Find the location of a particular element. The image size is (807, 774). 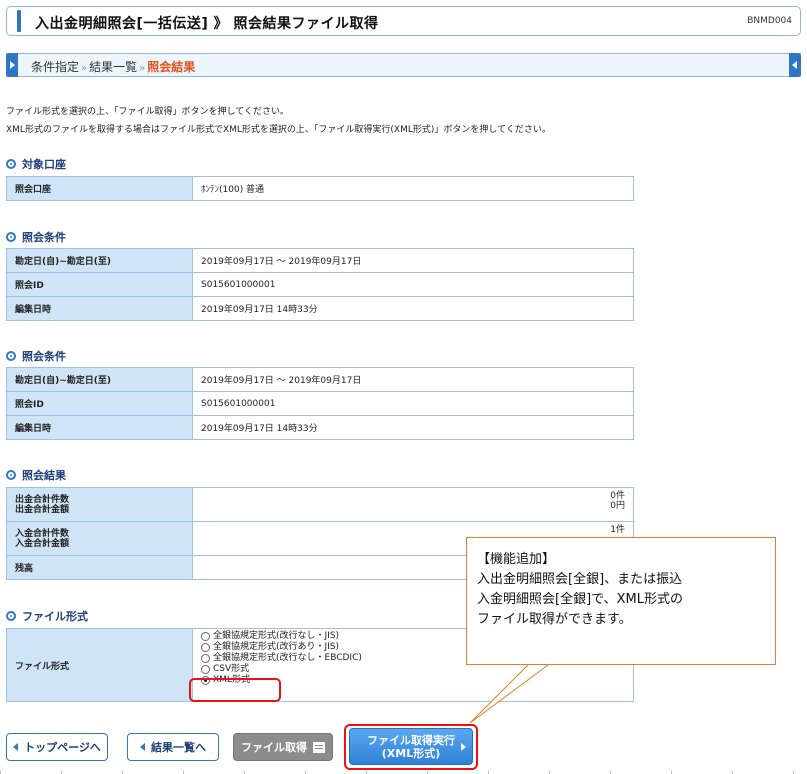

result-list-label: 結果一覧へ is located at coordinates (178, 747).